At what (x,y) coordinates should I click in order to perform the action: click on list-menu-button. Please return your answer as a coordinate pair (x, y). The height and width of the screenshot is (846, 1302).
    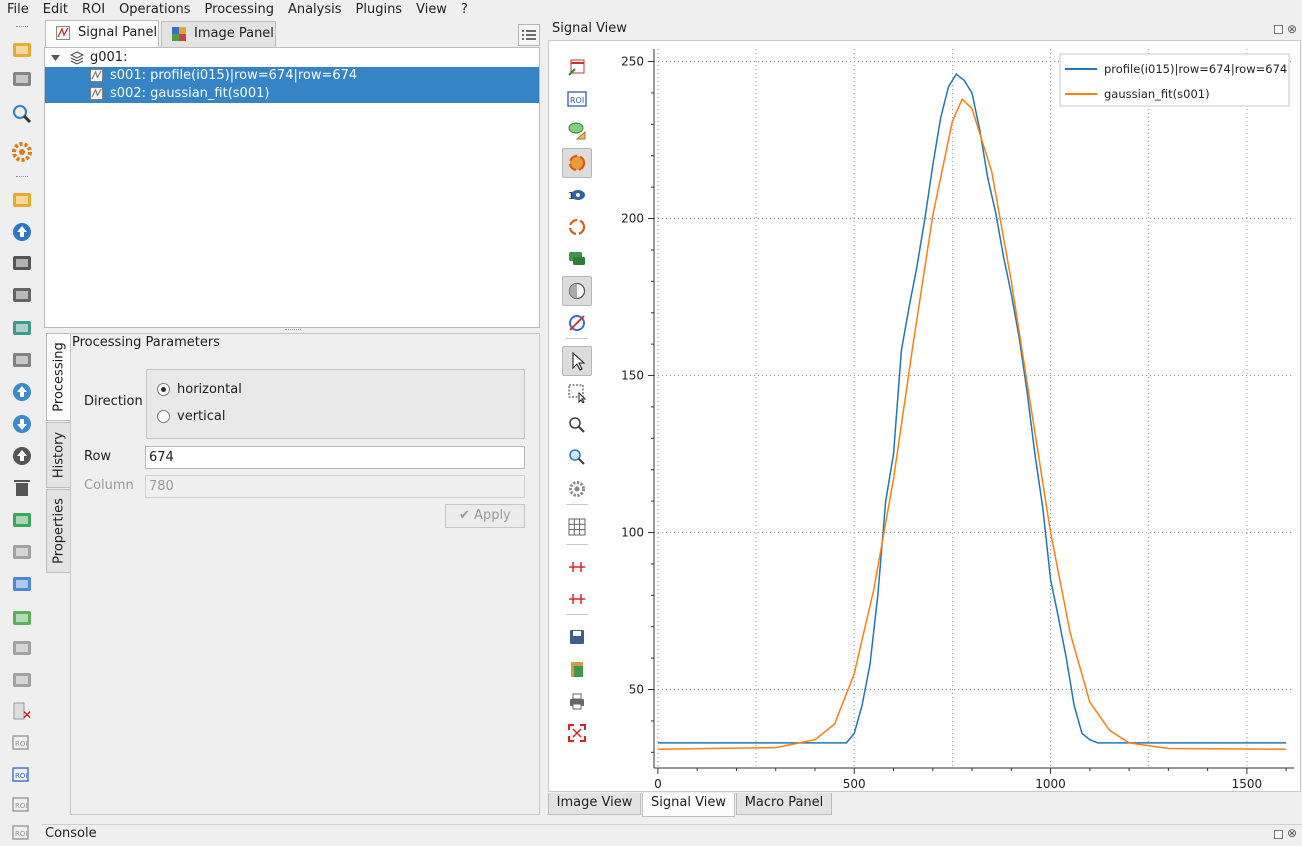
    Looking at the image, I should click on (529, 35).